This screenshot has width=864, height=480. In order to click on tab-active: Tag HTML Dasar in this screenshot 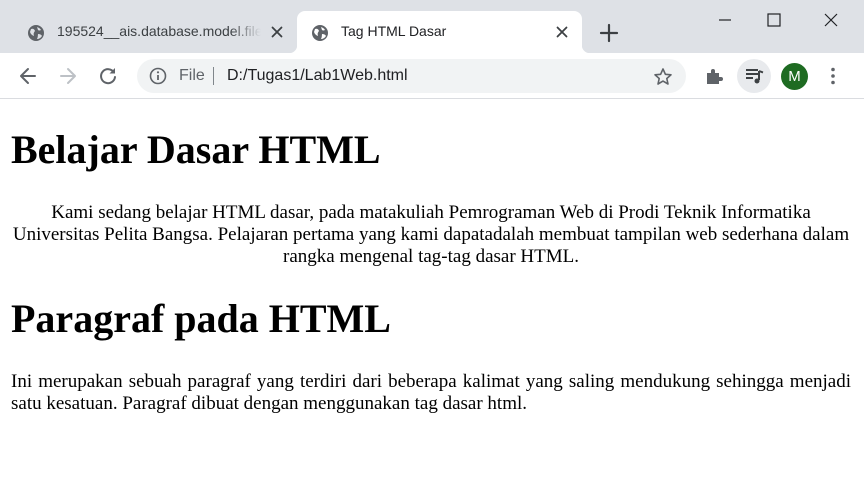, I will do `click(439, 32)`.